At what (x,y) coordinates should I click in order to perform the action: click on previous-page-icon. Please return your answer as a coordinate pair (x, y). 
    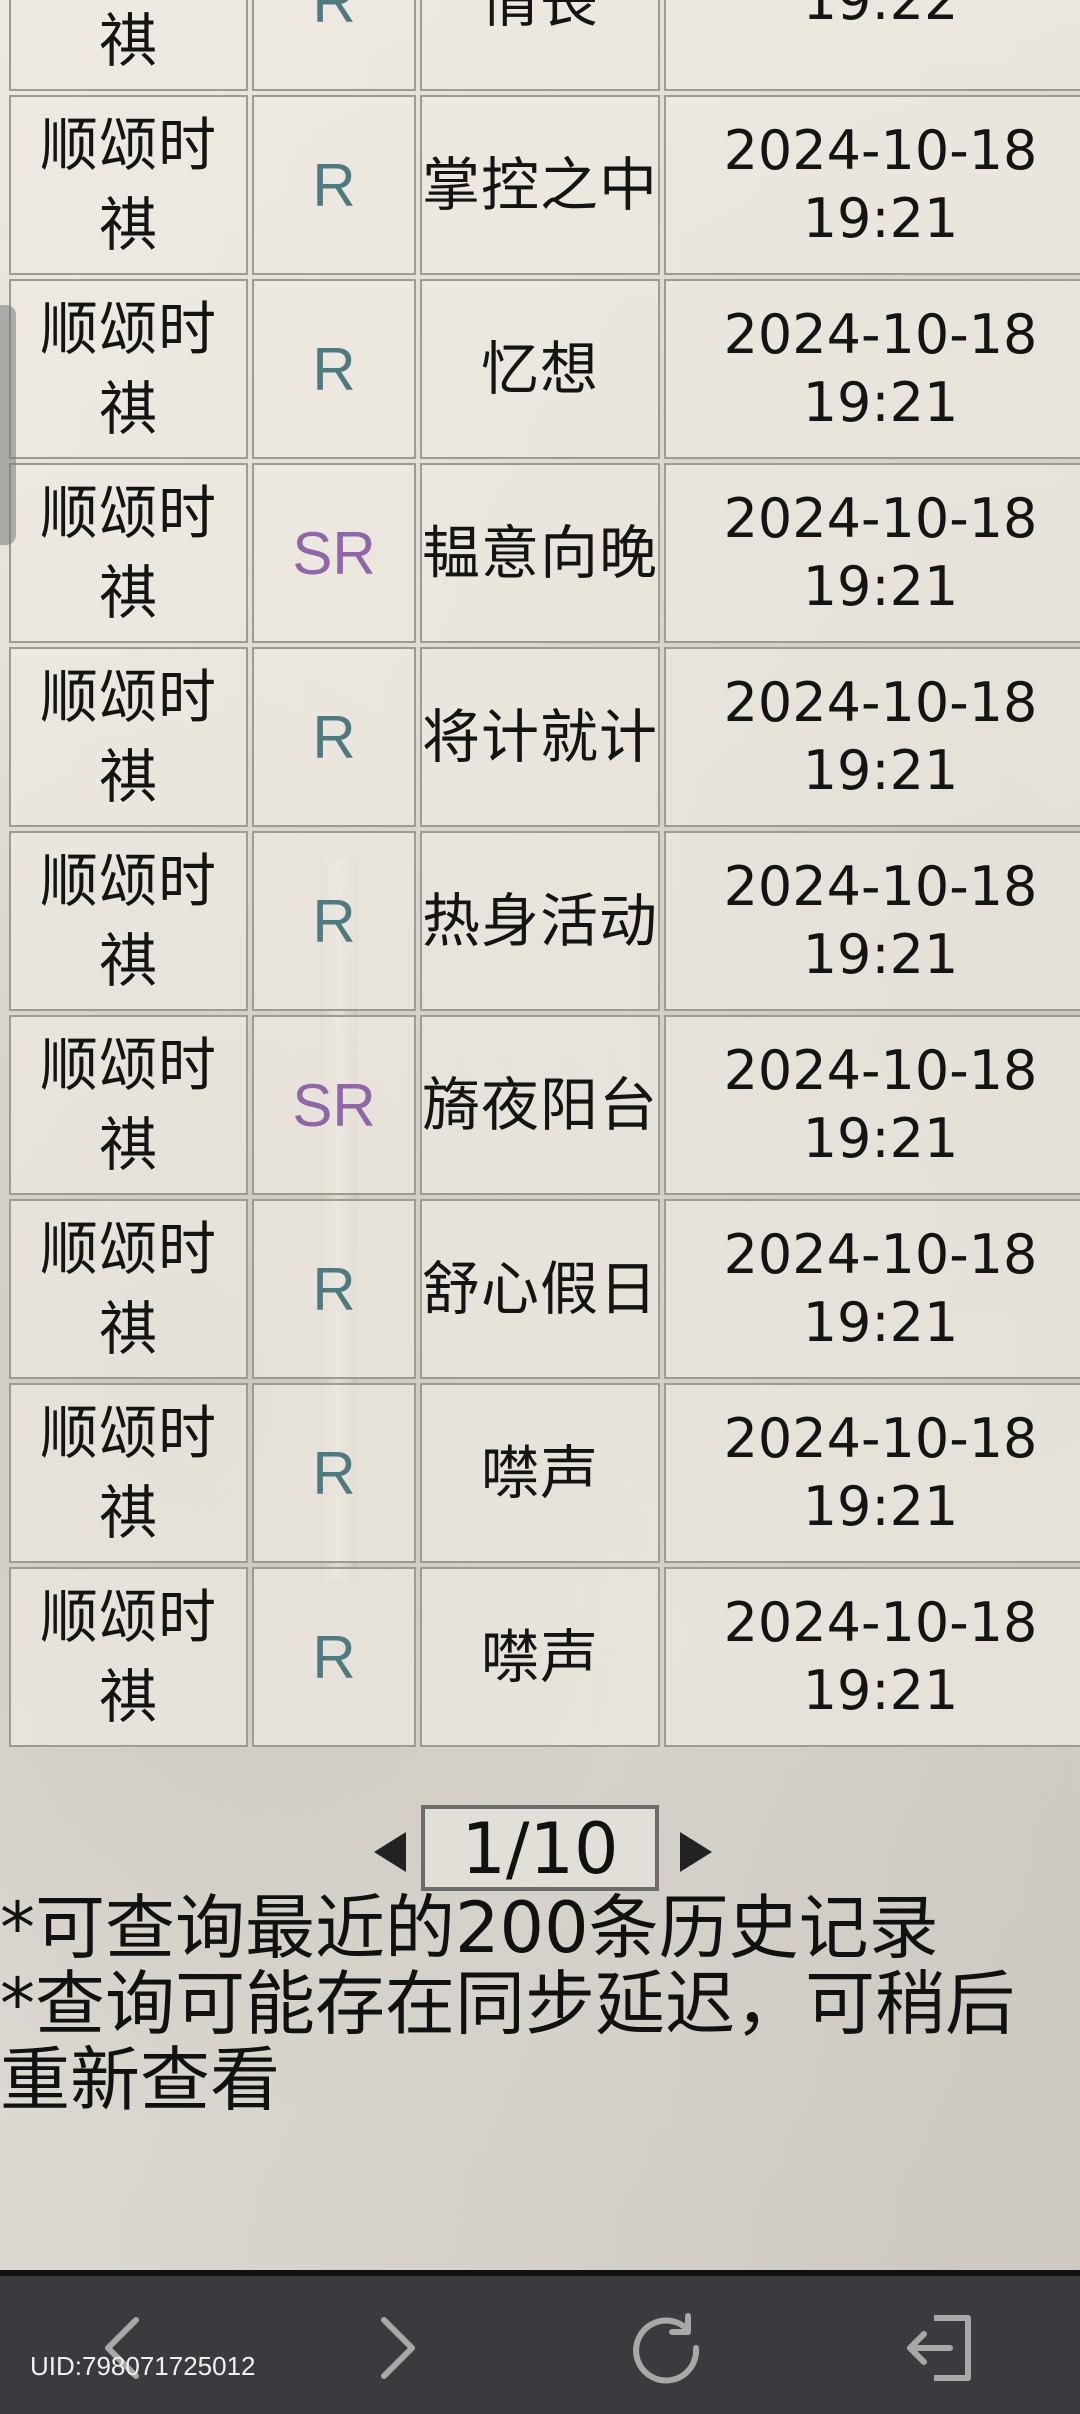
    Looking at the image, I should click on (390, 1852).